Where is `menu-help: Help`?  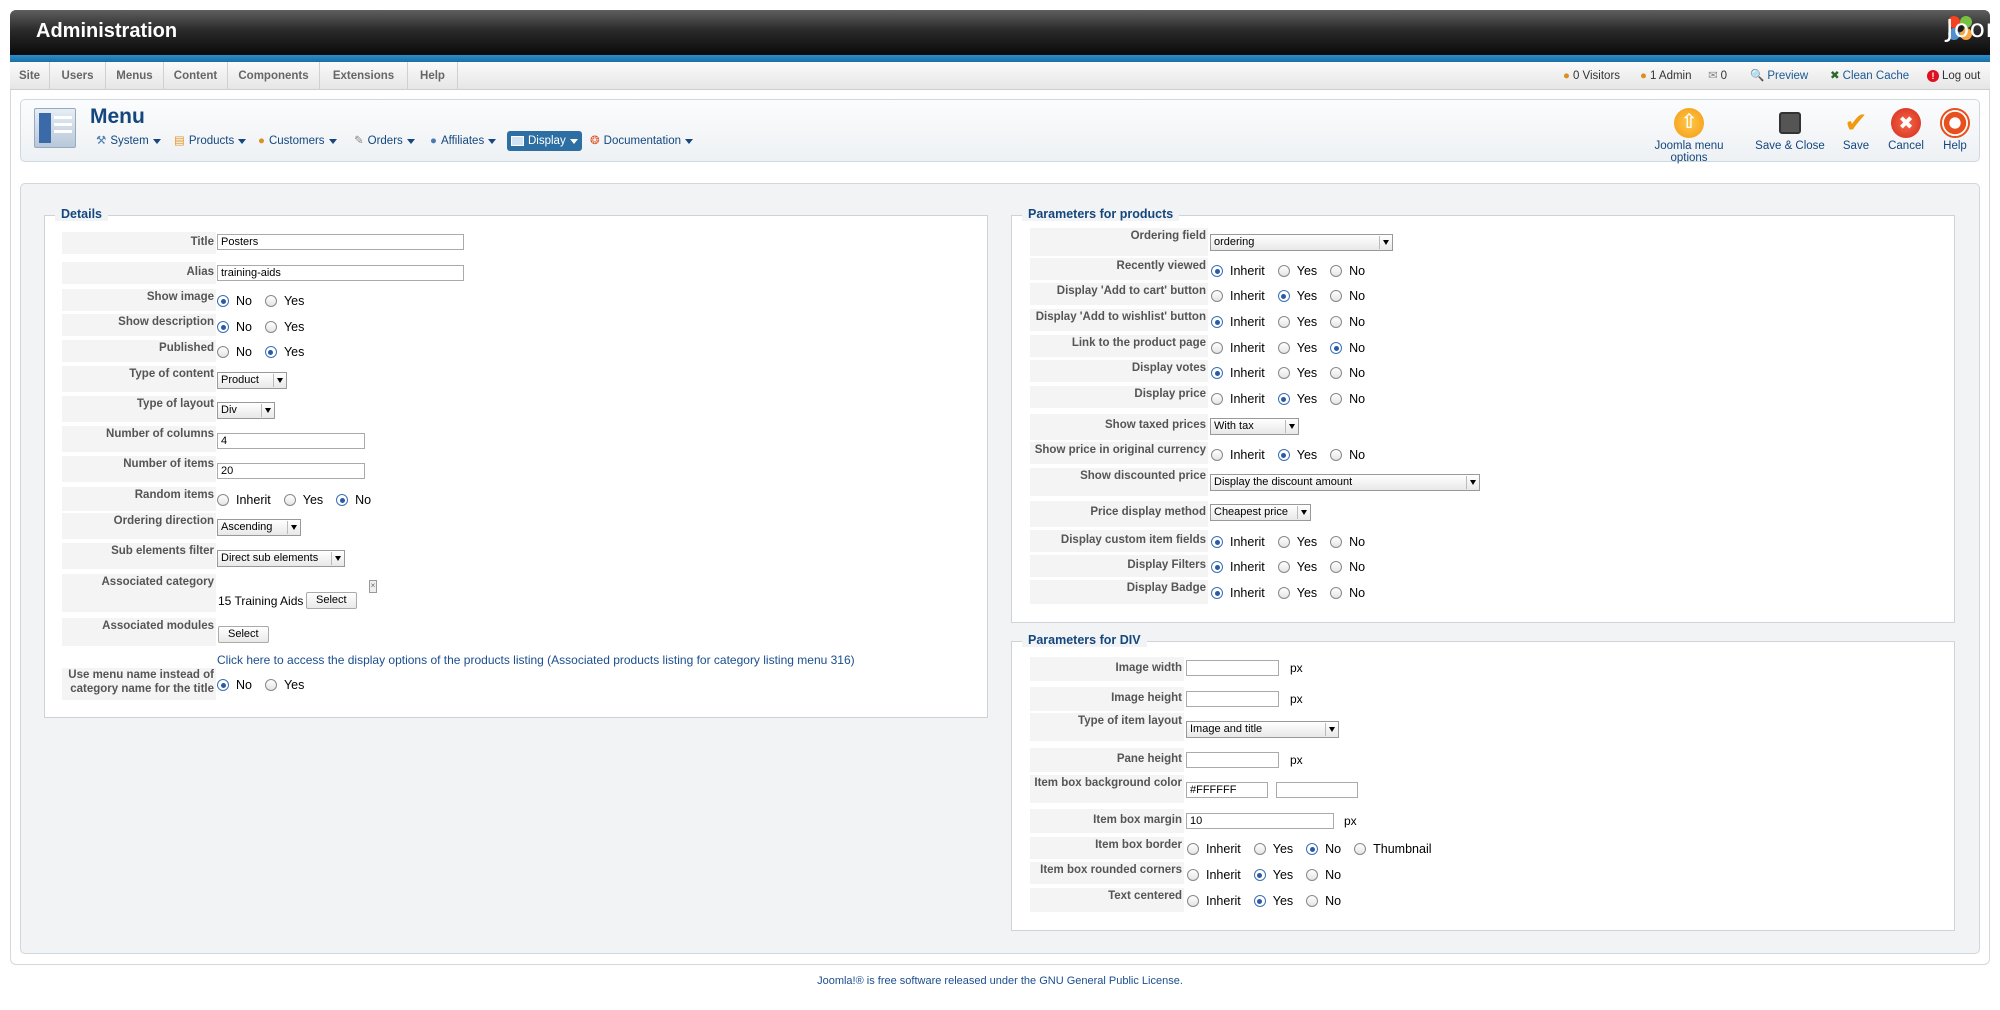
menu-help: Help is located at coordinates (433, 76).